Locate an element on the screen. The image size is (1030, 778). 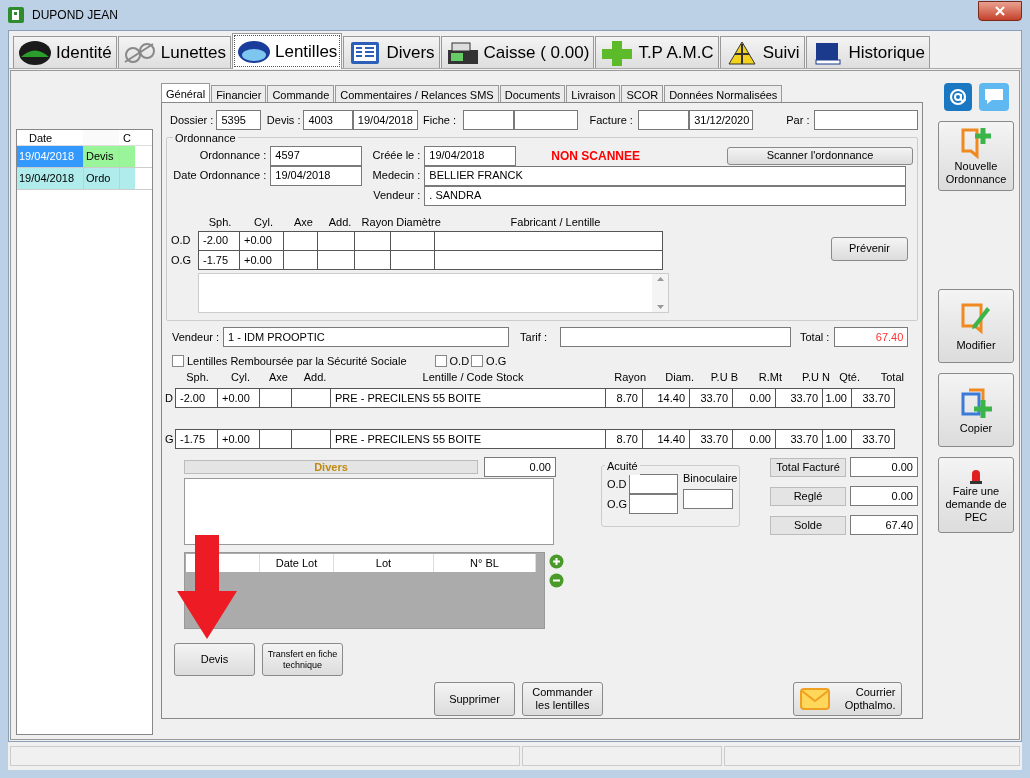
divers-amount-field: 0.00 is located at coordinates (520, 467).